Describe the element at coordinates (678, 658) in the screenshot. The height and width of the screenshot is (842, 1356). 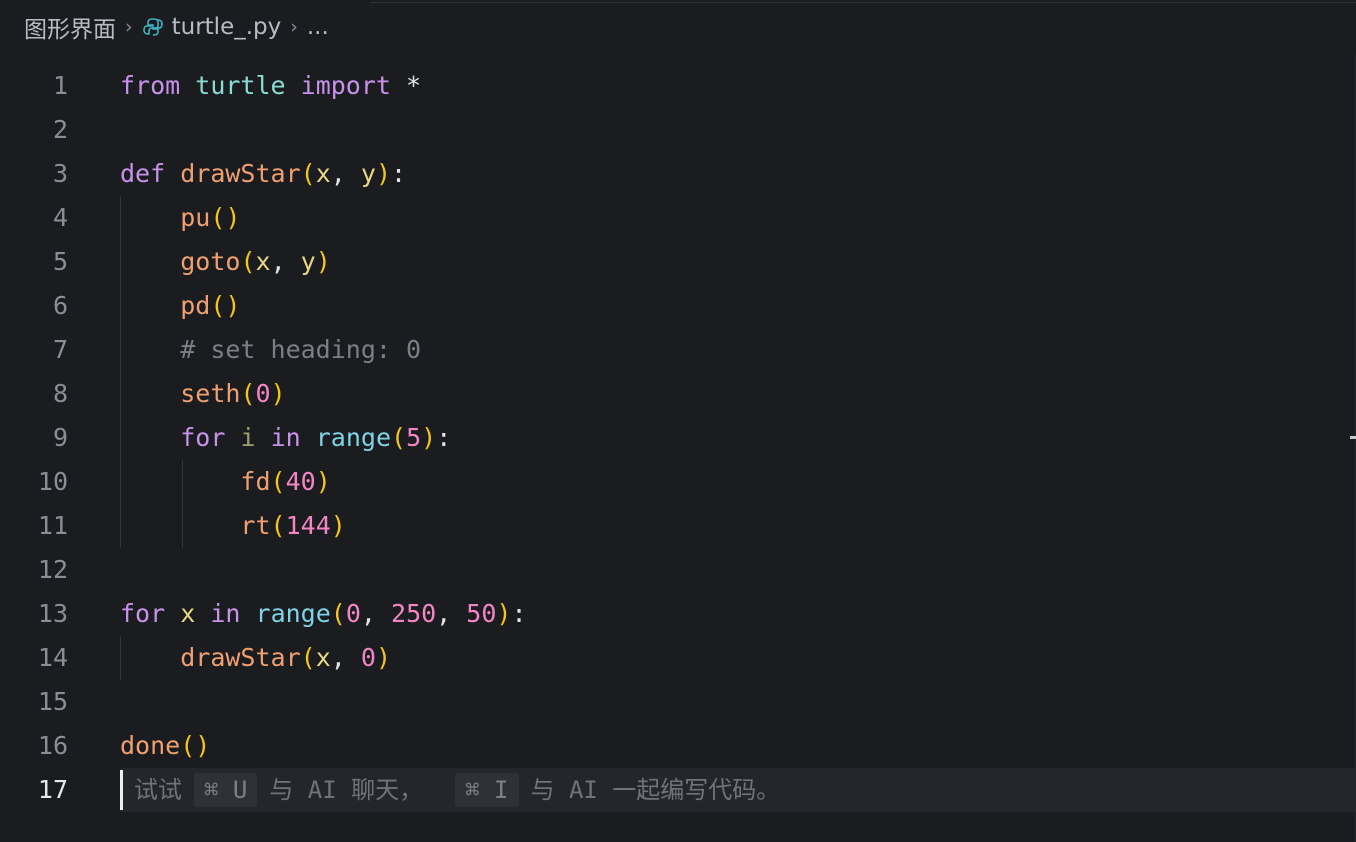
I see `code-line: 14 drawStar(x, 0)` at that location.